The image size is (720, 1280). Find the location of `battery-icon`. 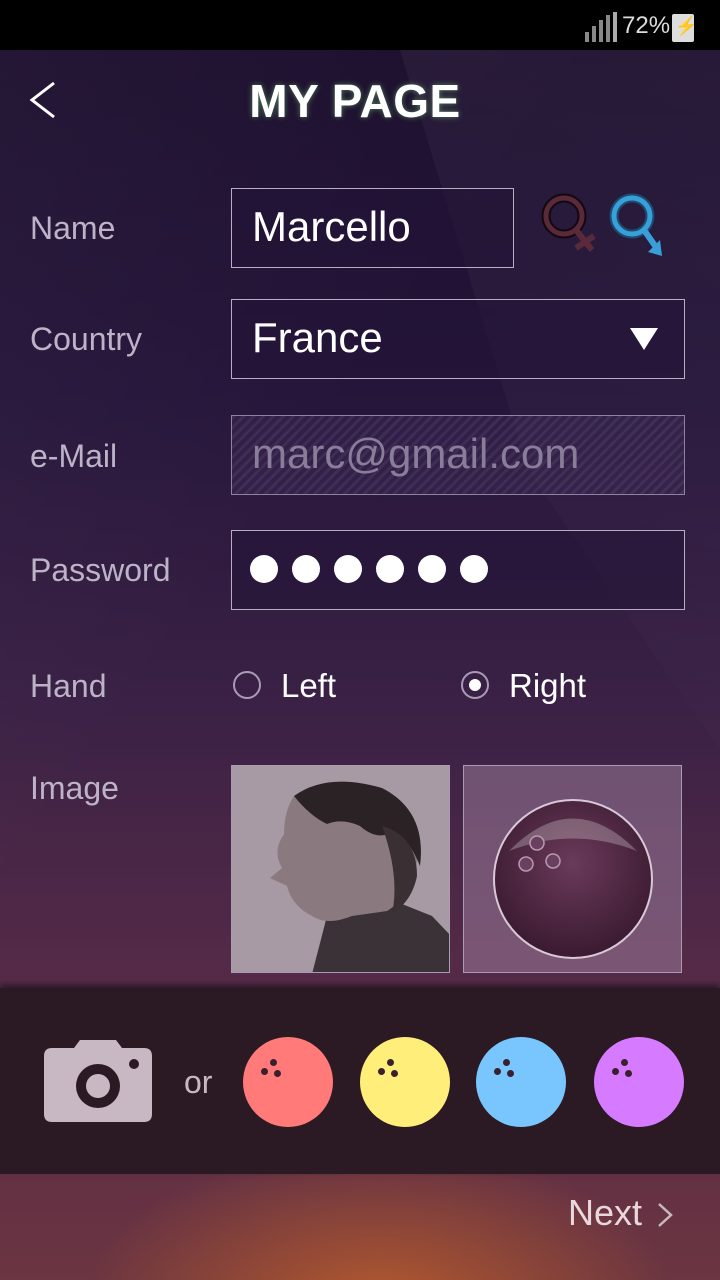

battery-icon is located at coordinates (684, 28).